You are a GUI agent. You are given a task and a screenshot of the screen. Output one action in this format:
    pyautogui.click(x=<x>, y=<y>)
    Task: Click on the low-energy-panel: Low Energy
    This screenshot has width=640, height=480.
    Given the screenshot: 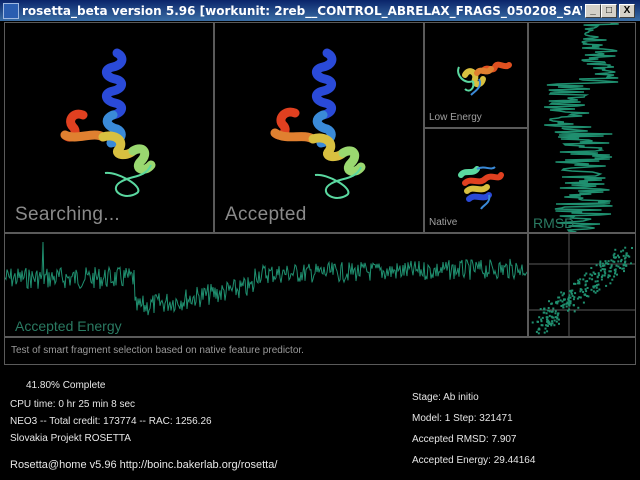 What is the action you would take?
    pyautogui.click(x=476, y=75)
    